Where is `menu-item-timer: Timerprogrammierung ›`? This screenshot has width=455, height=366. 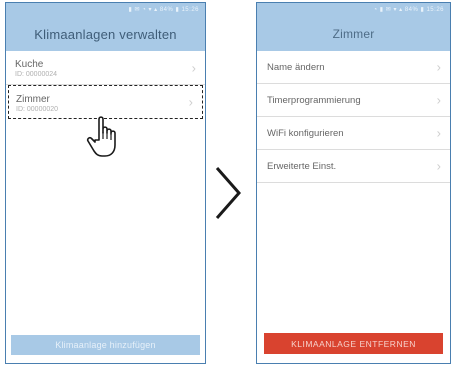
menu-item-timer: Timerprogrammierung › is located at coordinates (353, 100).